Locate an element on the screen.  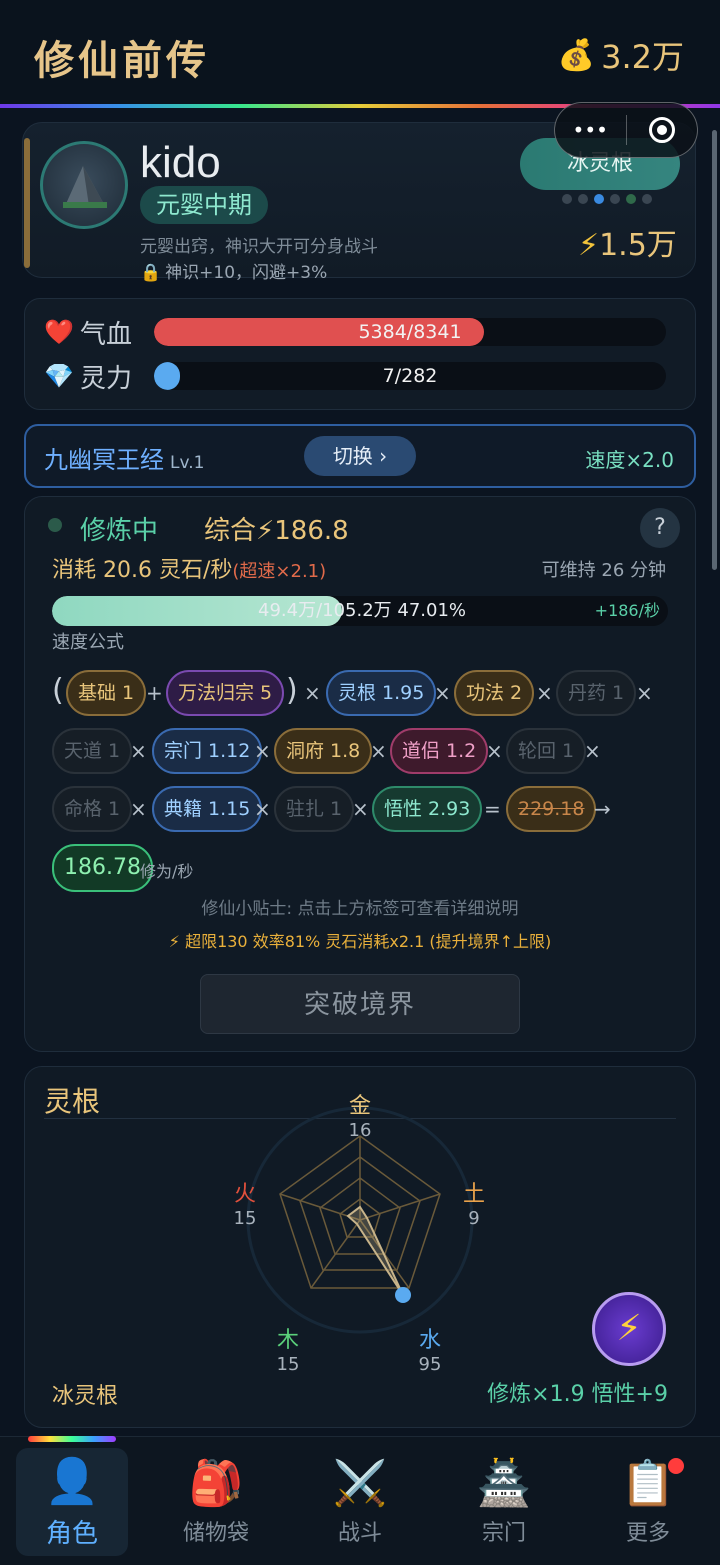
person-icon: 👤 is located at coordinates (72, 1481).